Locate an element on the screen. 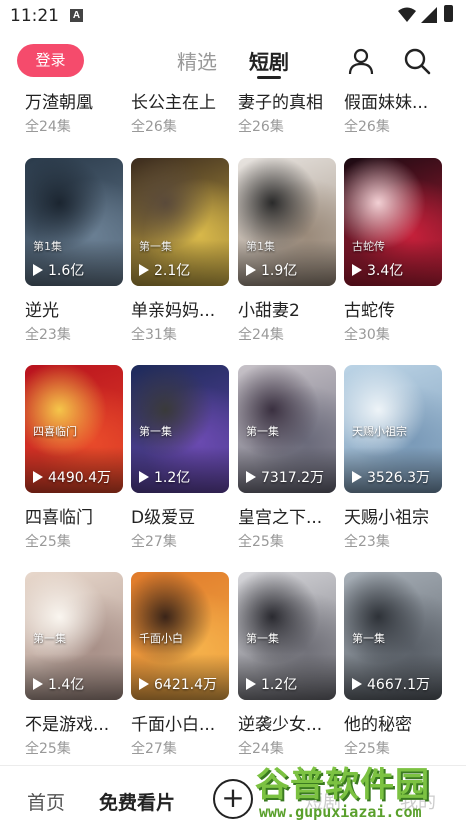 The image size is (466, 830). drama-poster: 千面小白 6421.4万 is located at coordinates (180, 636).